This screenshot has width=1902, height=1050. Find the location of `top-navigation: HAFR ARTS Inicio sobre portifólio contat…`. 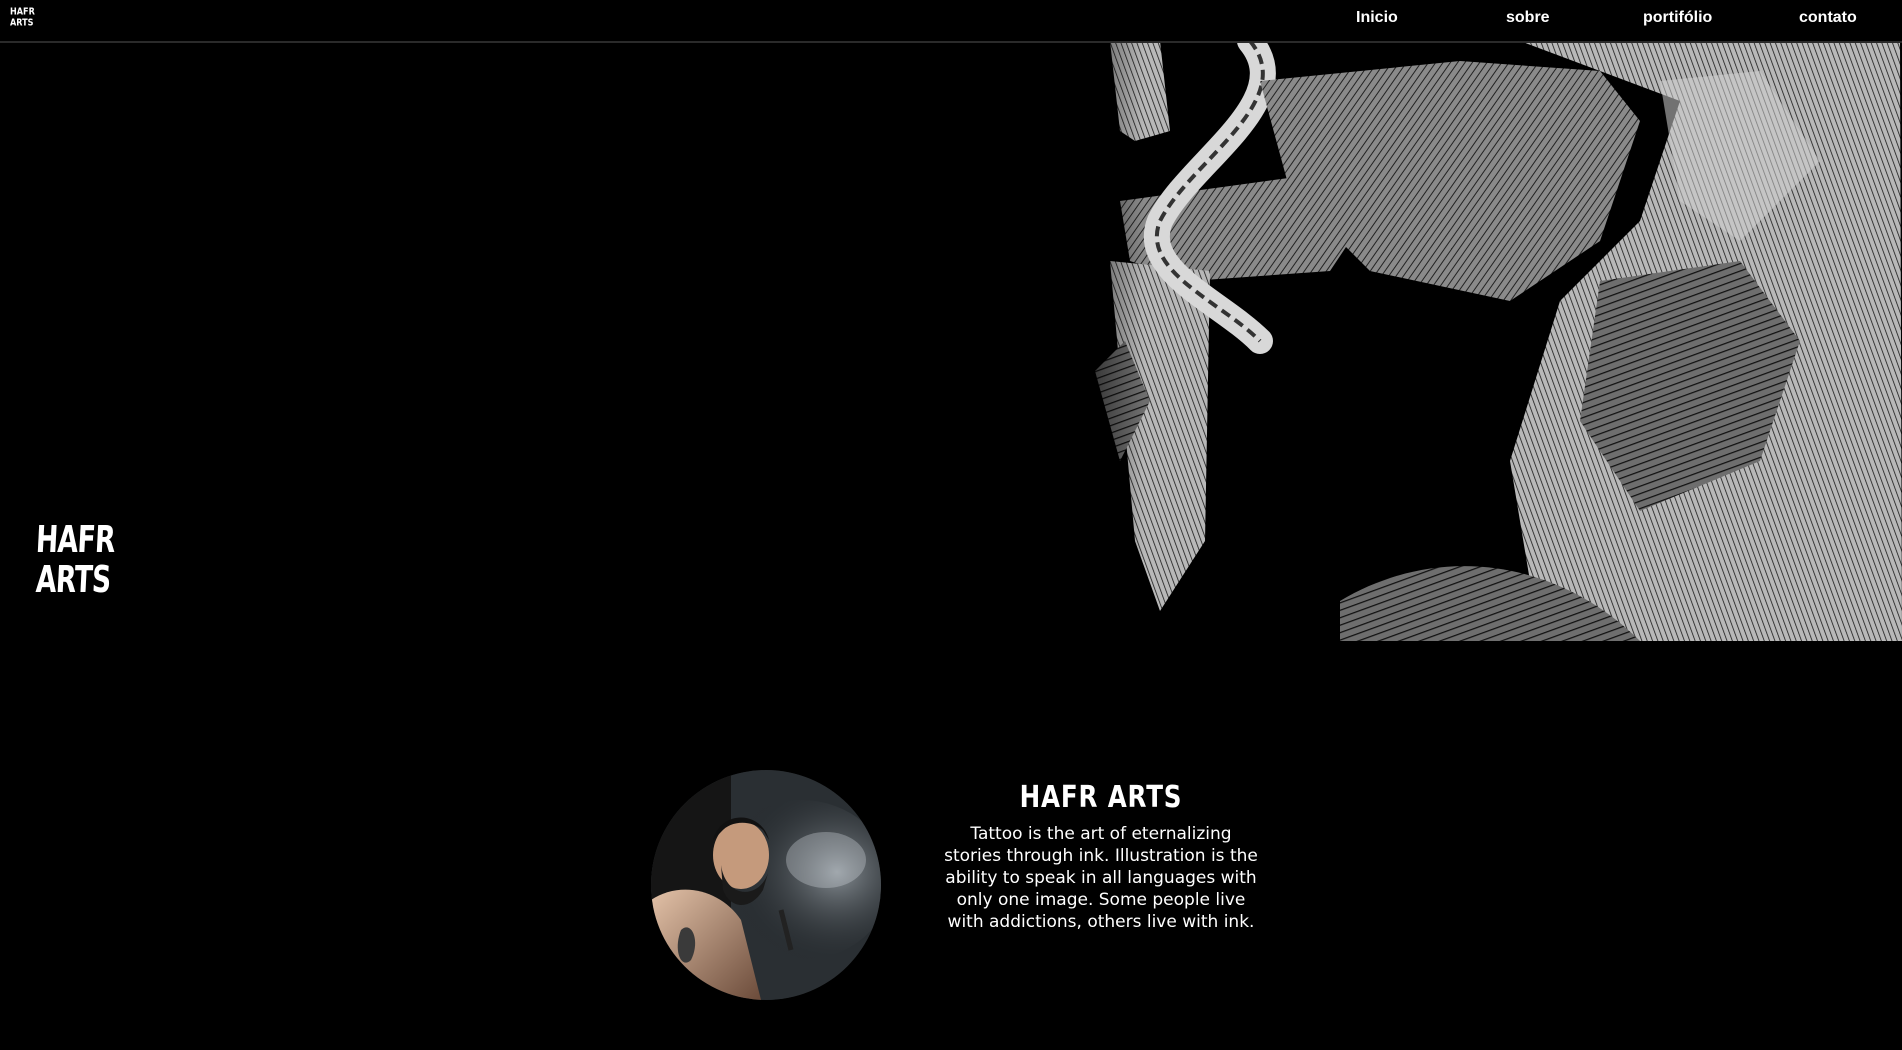

top-navigation: HAFR ARTS Inicio sobre portifólio contat… is located at coordinates (951, 21).